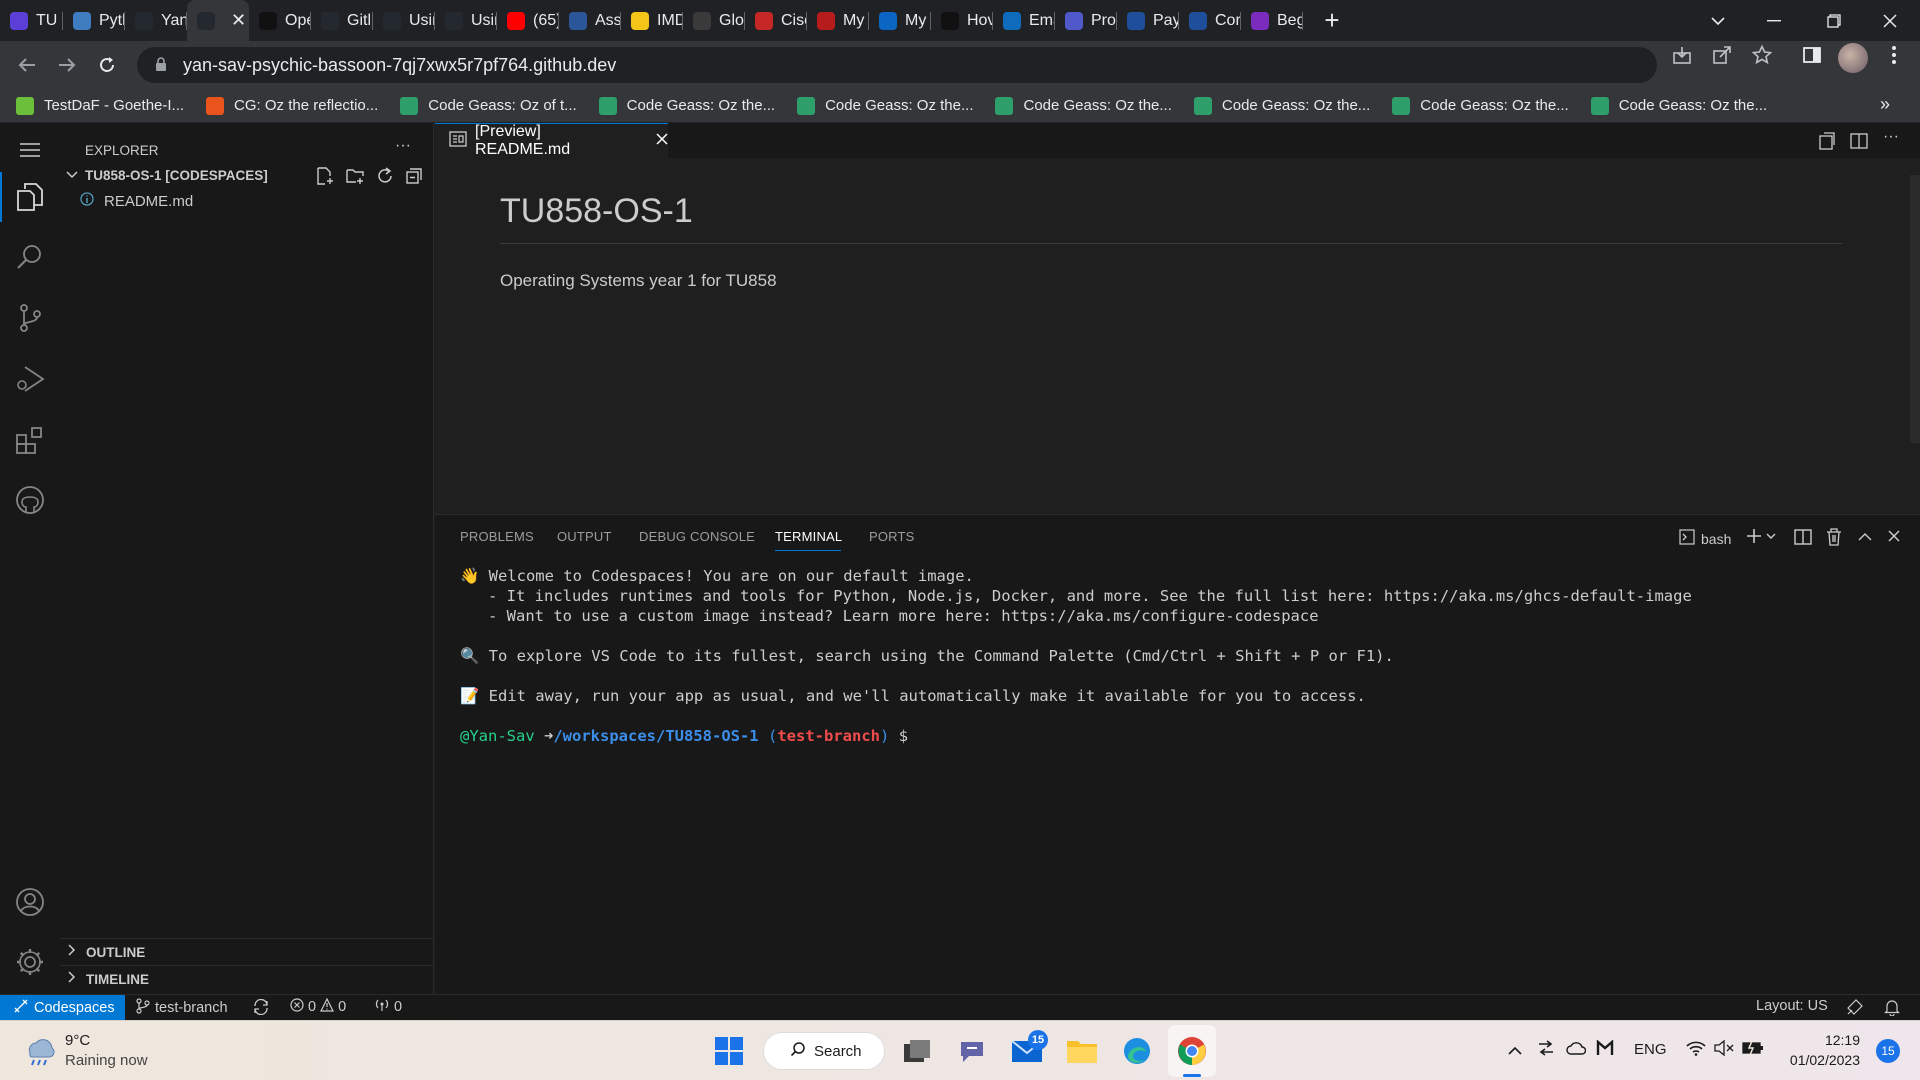 The width and height of the screenshot is (1920, 1080). What do you see at coordinates (156, 20) in the screenshot?
I see `browser-tab: Yan` at bounding box center [156, 20].